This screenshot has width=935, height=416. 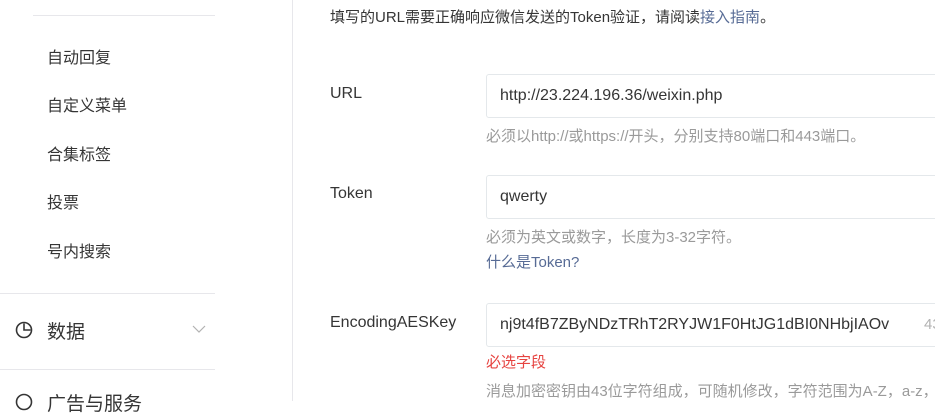 What do you see at coordinates (24, 402) in the screenshot?
I see `circle-icon` at bounding box center [24, 402].